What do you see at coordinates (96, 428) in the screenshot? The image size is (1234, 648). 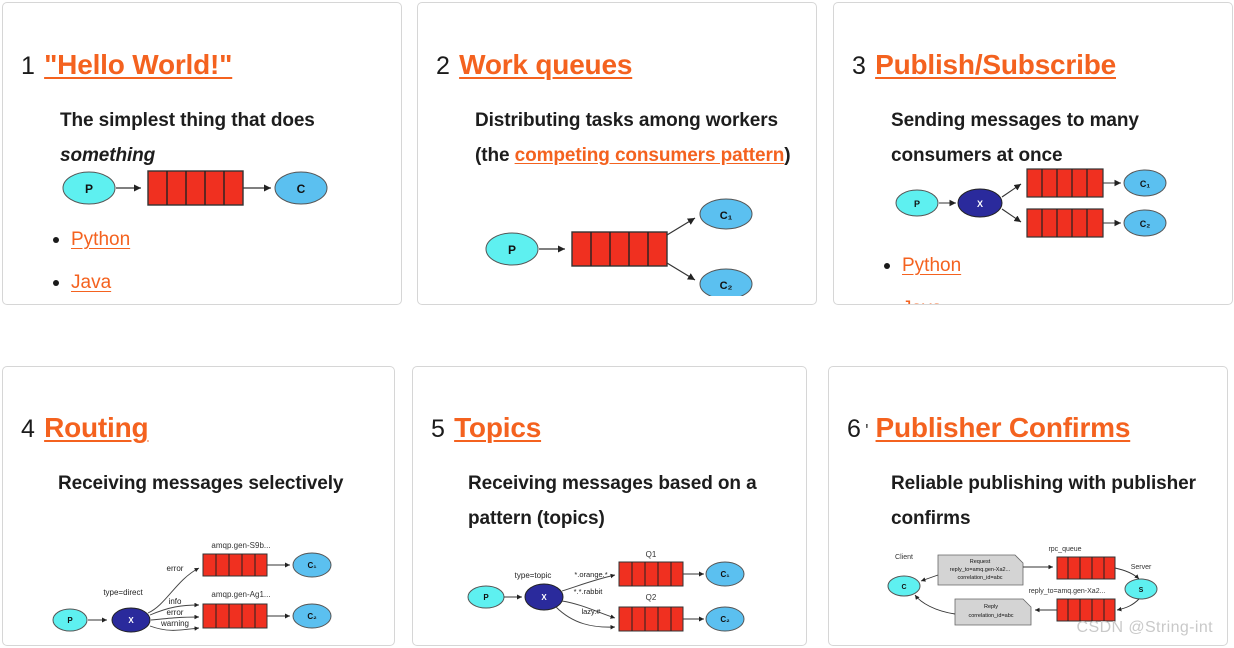 I see `tutorial-title-link-4: Routing` at bounding box center [96, 428].